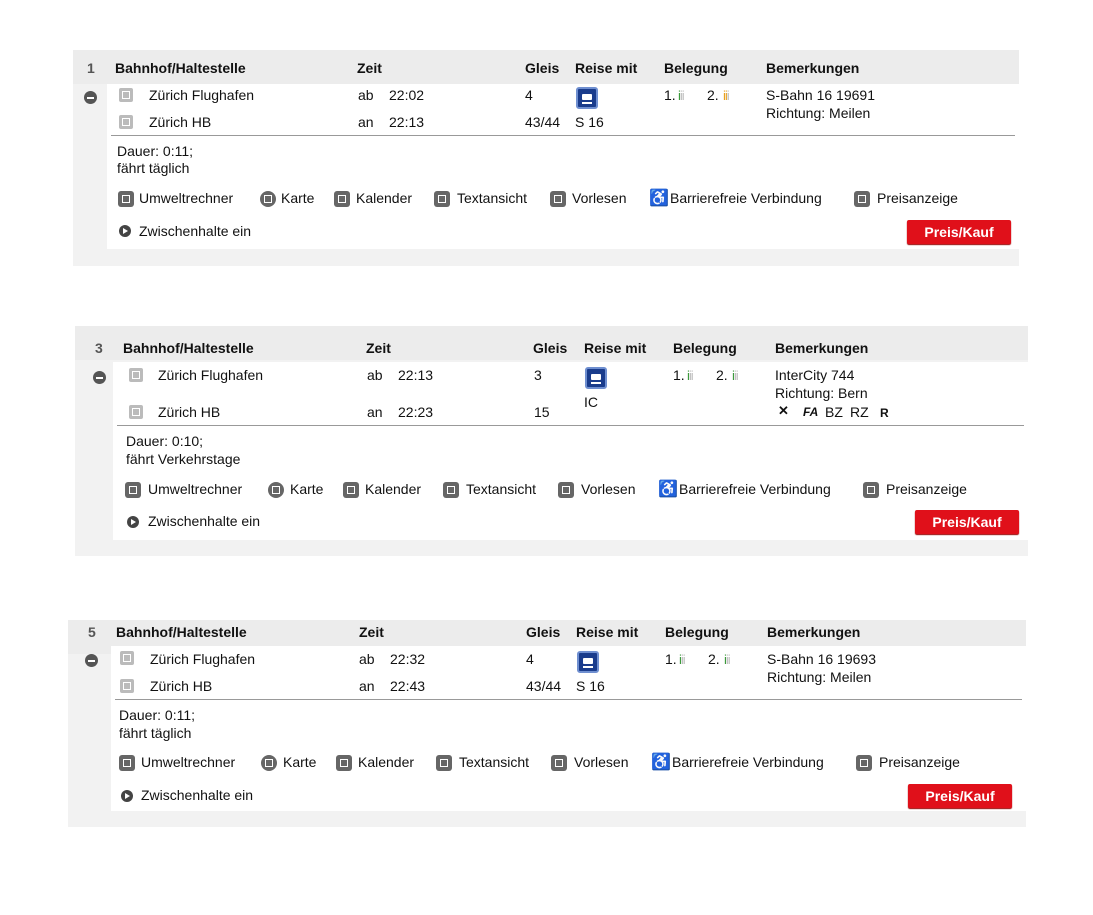  What do you see at coordinates (416, 412) in the screenshot?
I see `arrival-time: 22:23` at bounding box center [416, 412].